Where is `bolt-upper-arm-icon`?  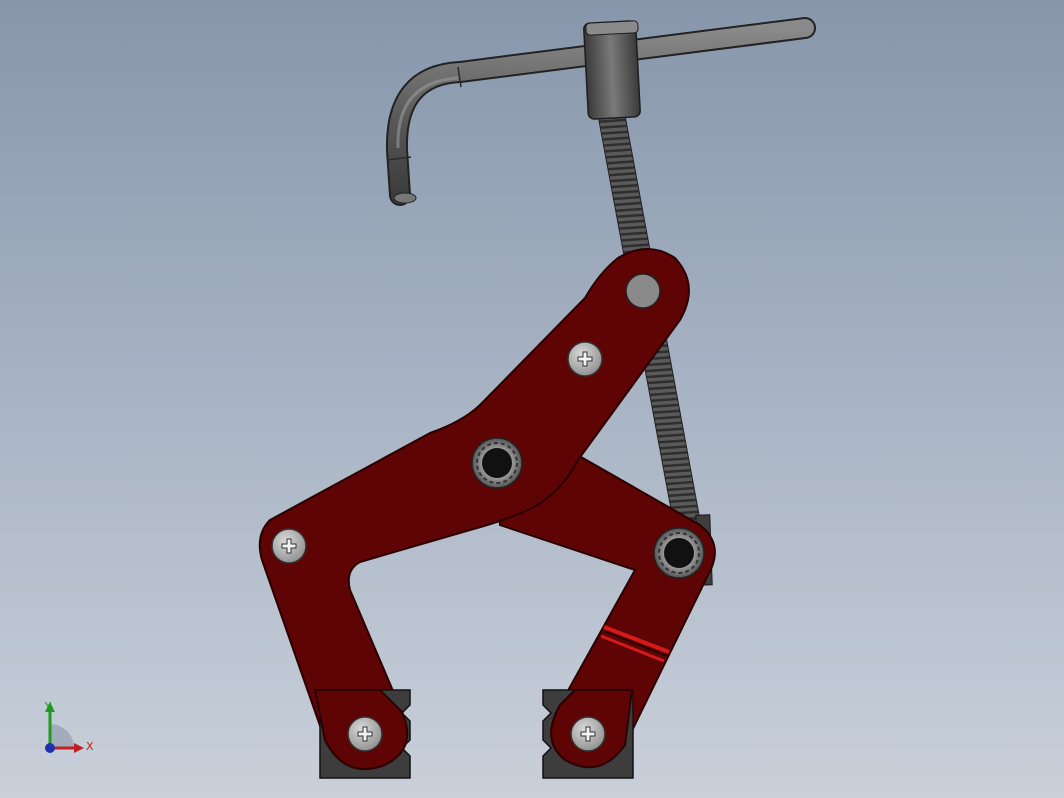
bolt-upper-arm-icon is located at coordinates (585, 359).